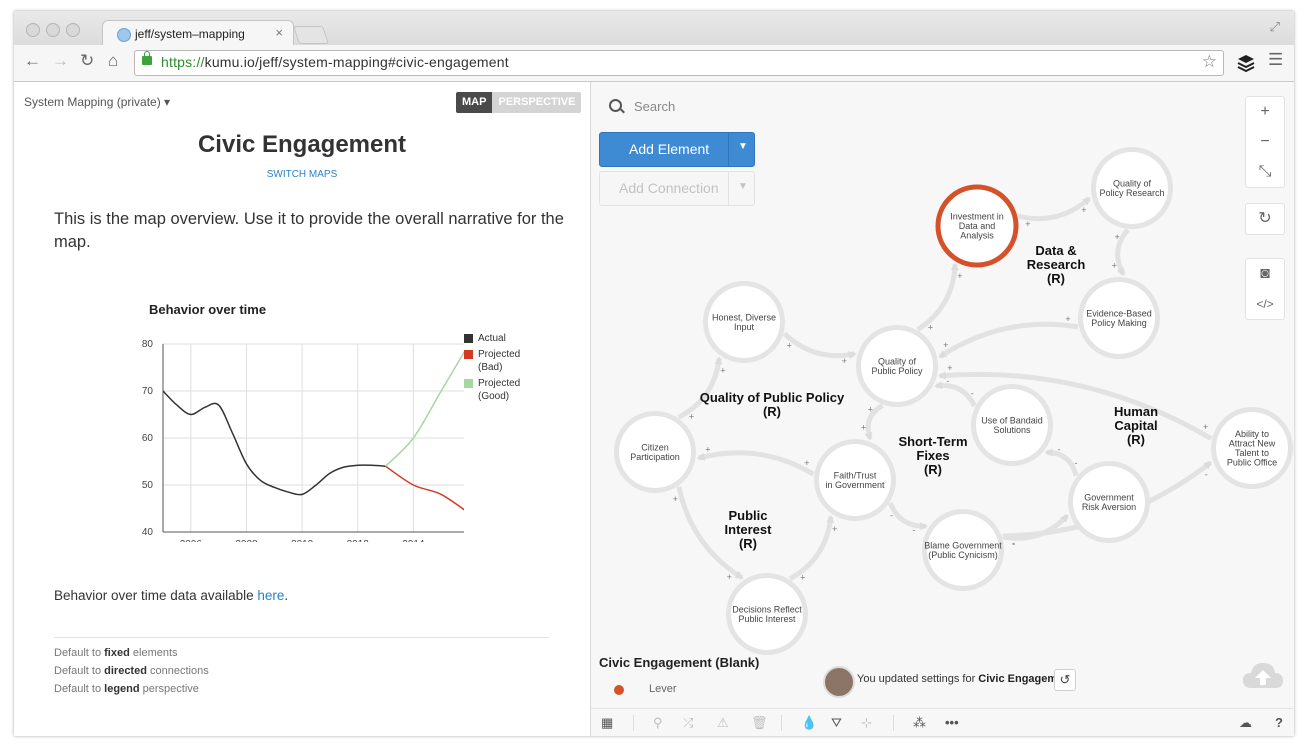  Describe the element at coordinates (919, 723) in the screenshot. I see `cluster-icon: ⁂` at that location.